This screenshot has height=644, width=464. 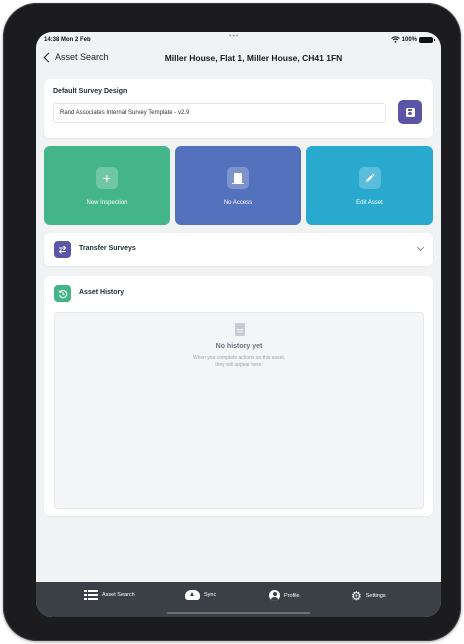 I want to click on history-icon, so click(x=62, y=293).